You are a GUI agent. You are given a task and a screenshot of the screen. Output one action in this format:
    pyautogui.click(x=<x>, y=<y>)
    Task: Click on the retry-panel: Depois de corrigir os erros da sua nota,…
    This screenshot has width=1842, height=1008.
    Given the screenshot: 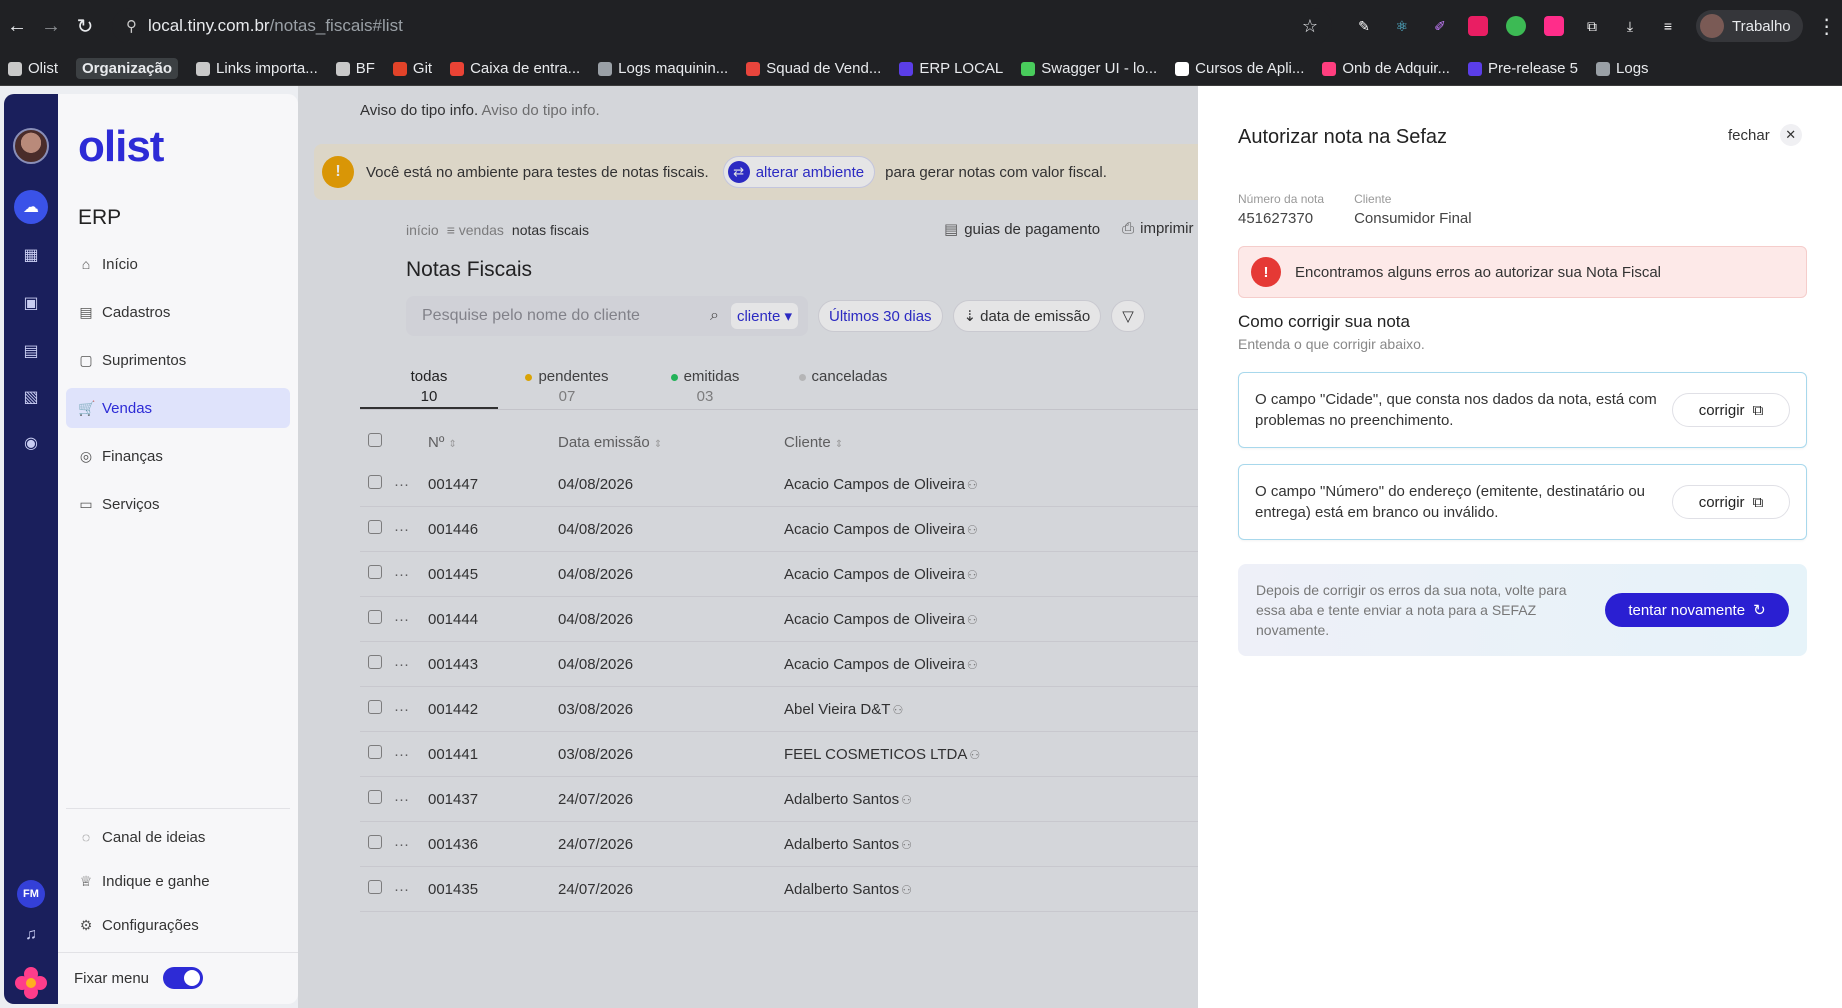 What is the action you would take?
    pyautogui.click(x=1522, y=610)
    